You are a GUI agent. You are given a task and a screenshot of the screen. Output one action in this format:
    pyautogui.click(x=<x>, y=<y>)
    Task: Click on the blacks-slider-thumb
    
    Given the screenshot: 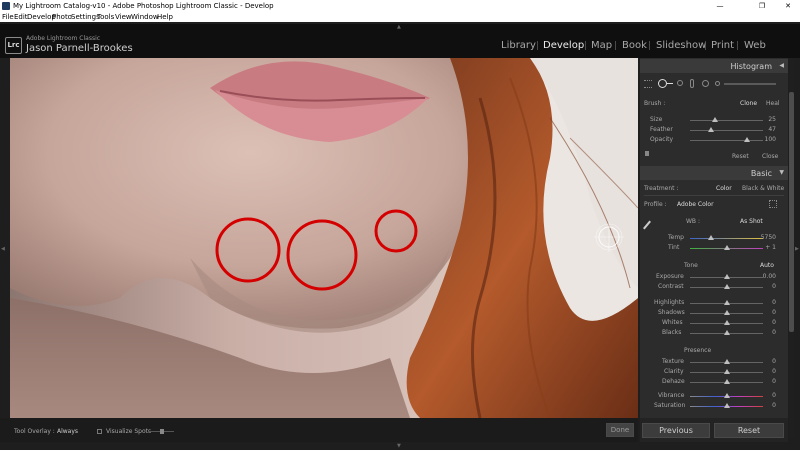 What is the action you would take?
    pyautogui.click(x=727, y=332)
    